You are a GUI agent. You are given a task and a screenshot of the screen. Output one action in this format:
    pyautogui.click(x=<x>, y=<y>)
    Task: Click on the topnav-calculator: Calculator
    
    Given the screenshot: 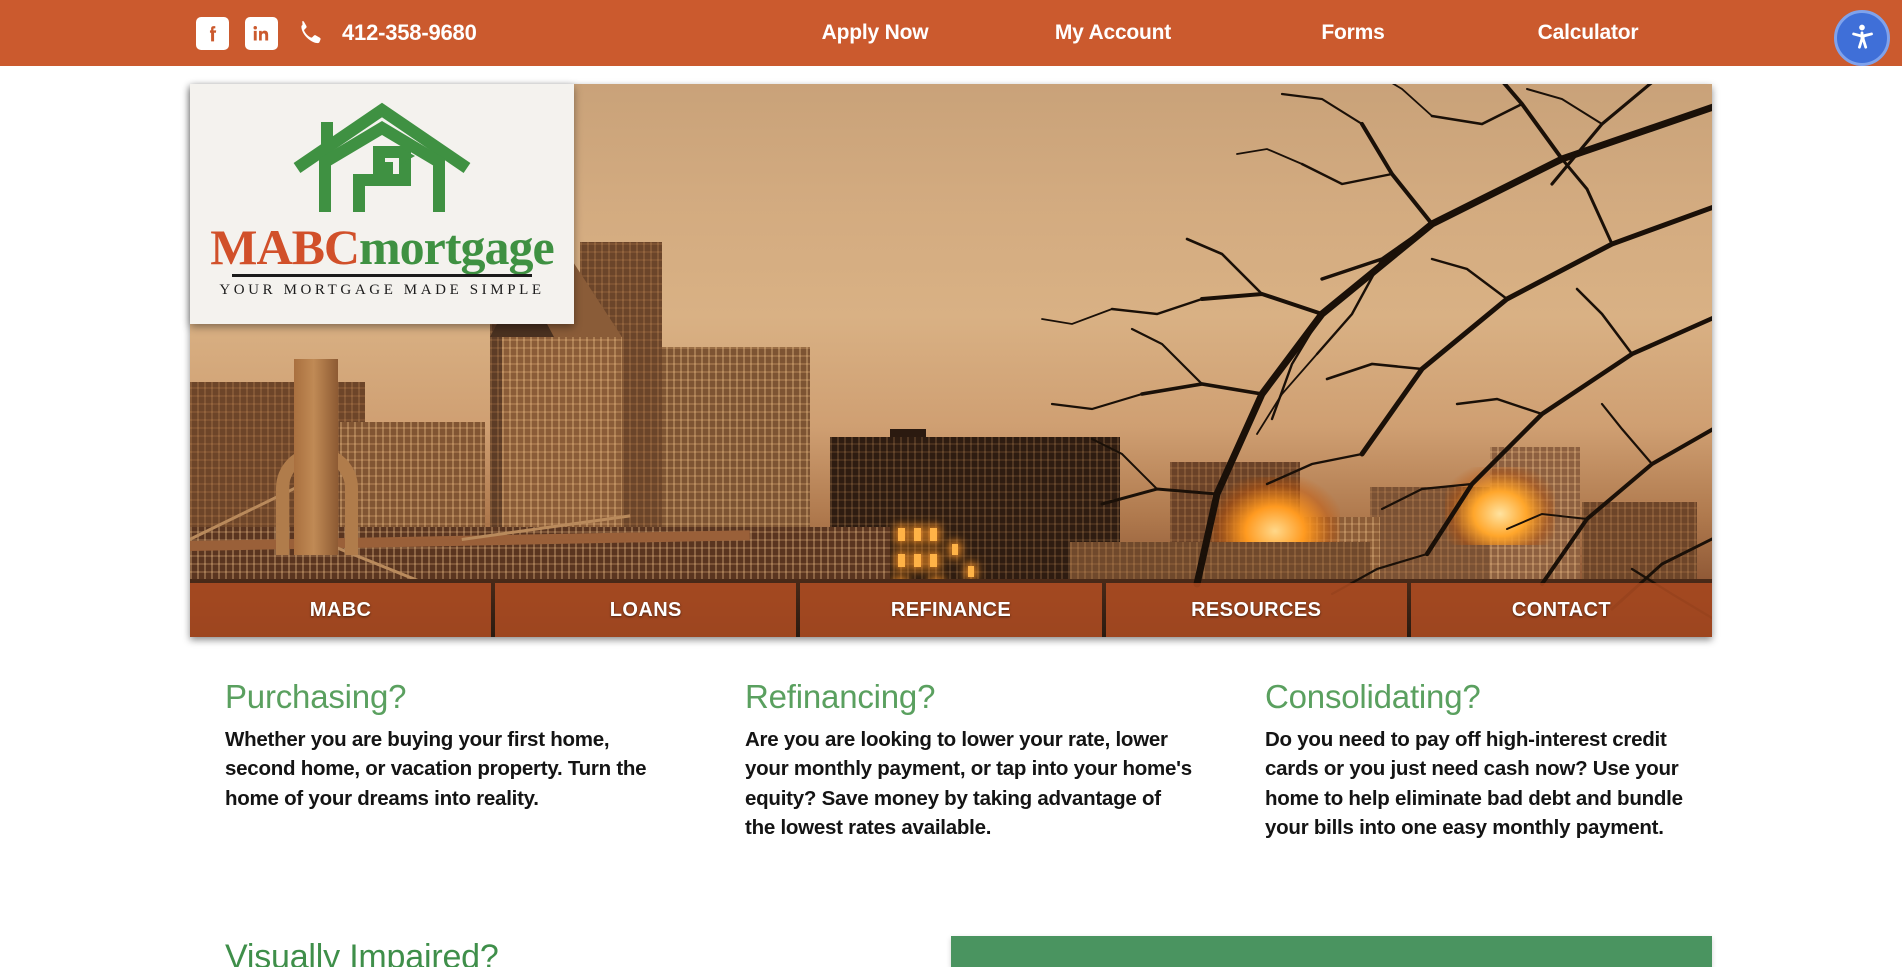 What is the action you would take?
    pyautogui.click(x=1588, y=33)
    